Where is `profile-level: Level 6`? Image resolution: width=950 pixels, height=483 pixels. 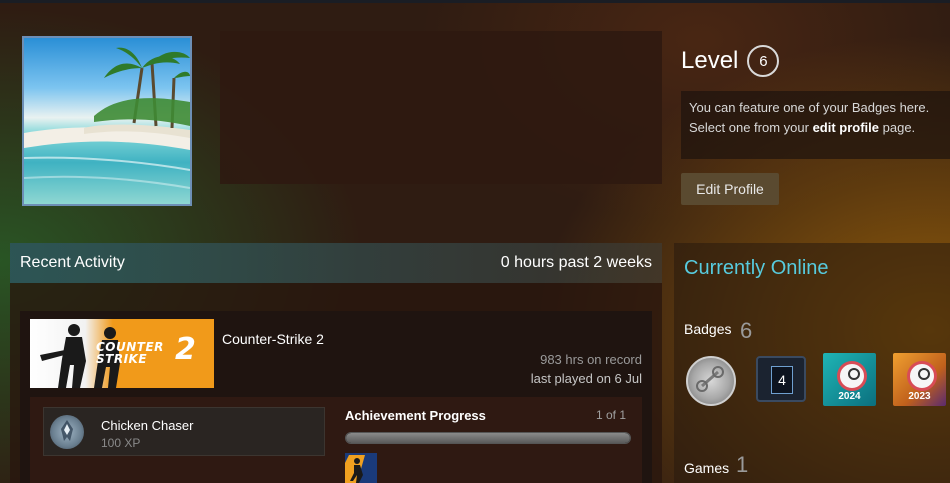
profile-level: Level 6 is located at coordinates (730, 61).